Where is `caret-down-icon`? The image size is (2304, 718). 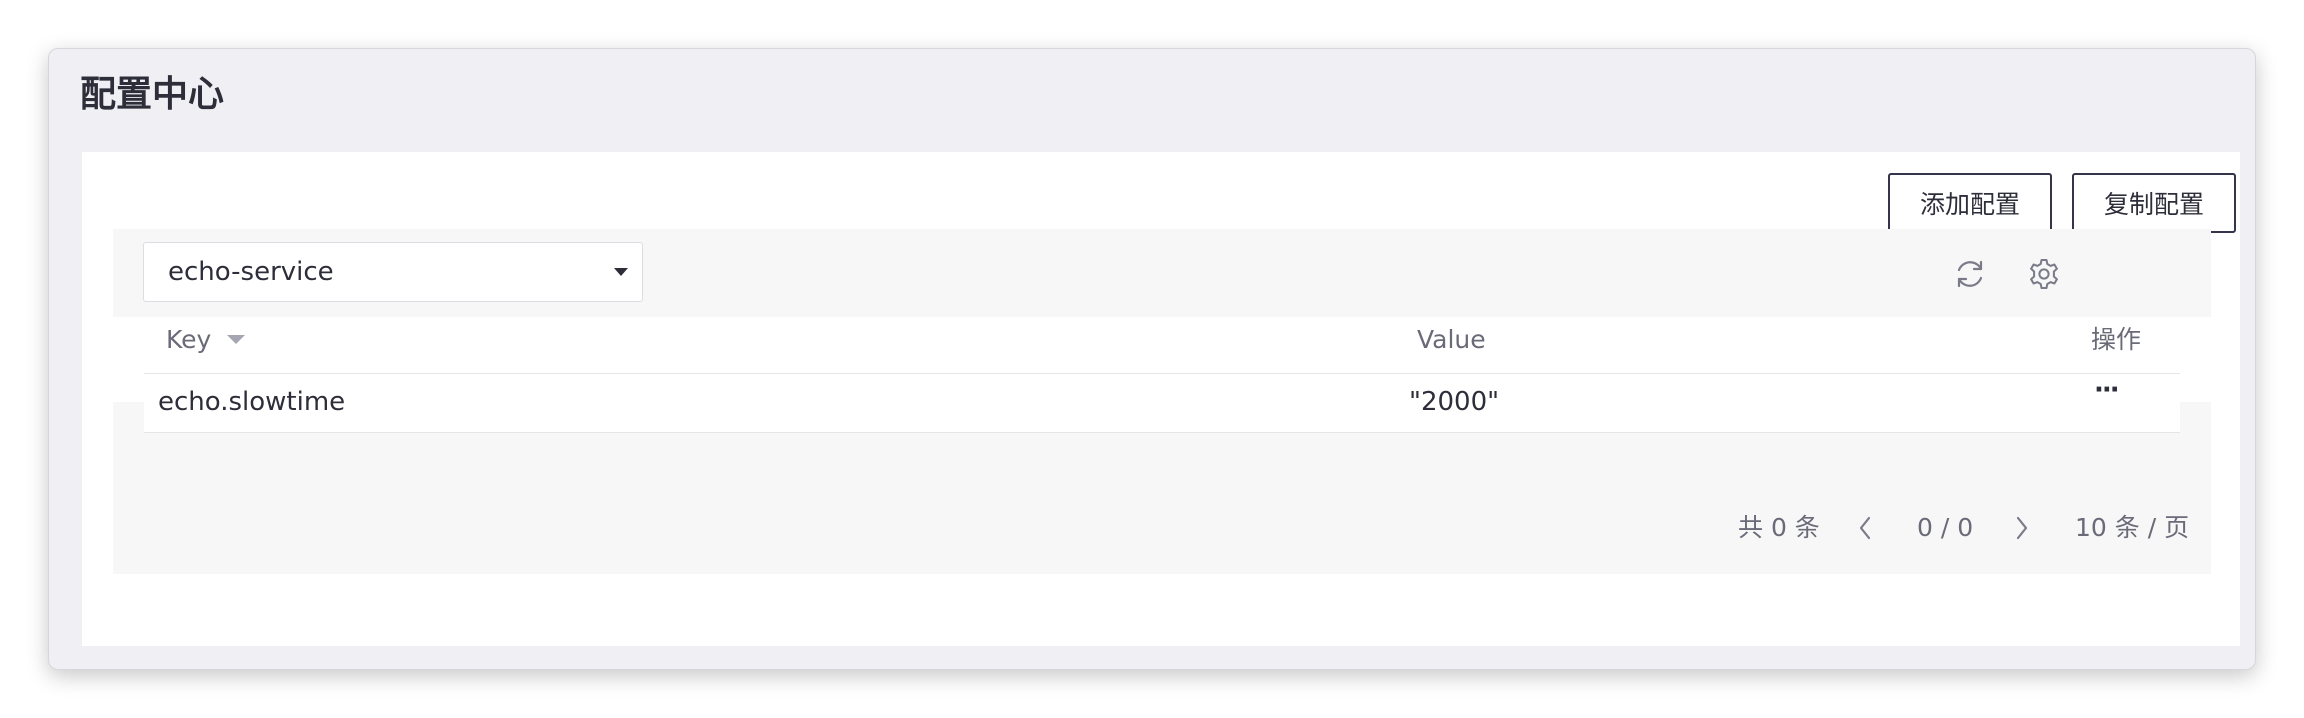 caret-down-icon is located at coordinates (621, 272).